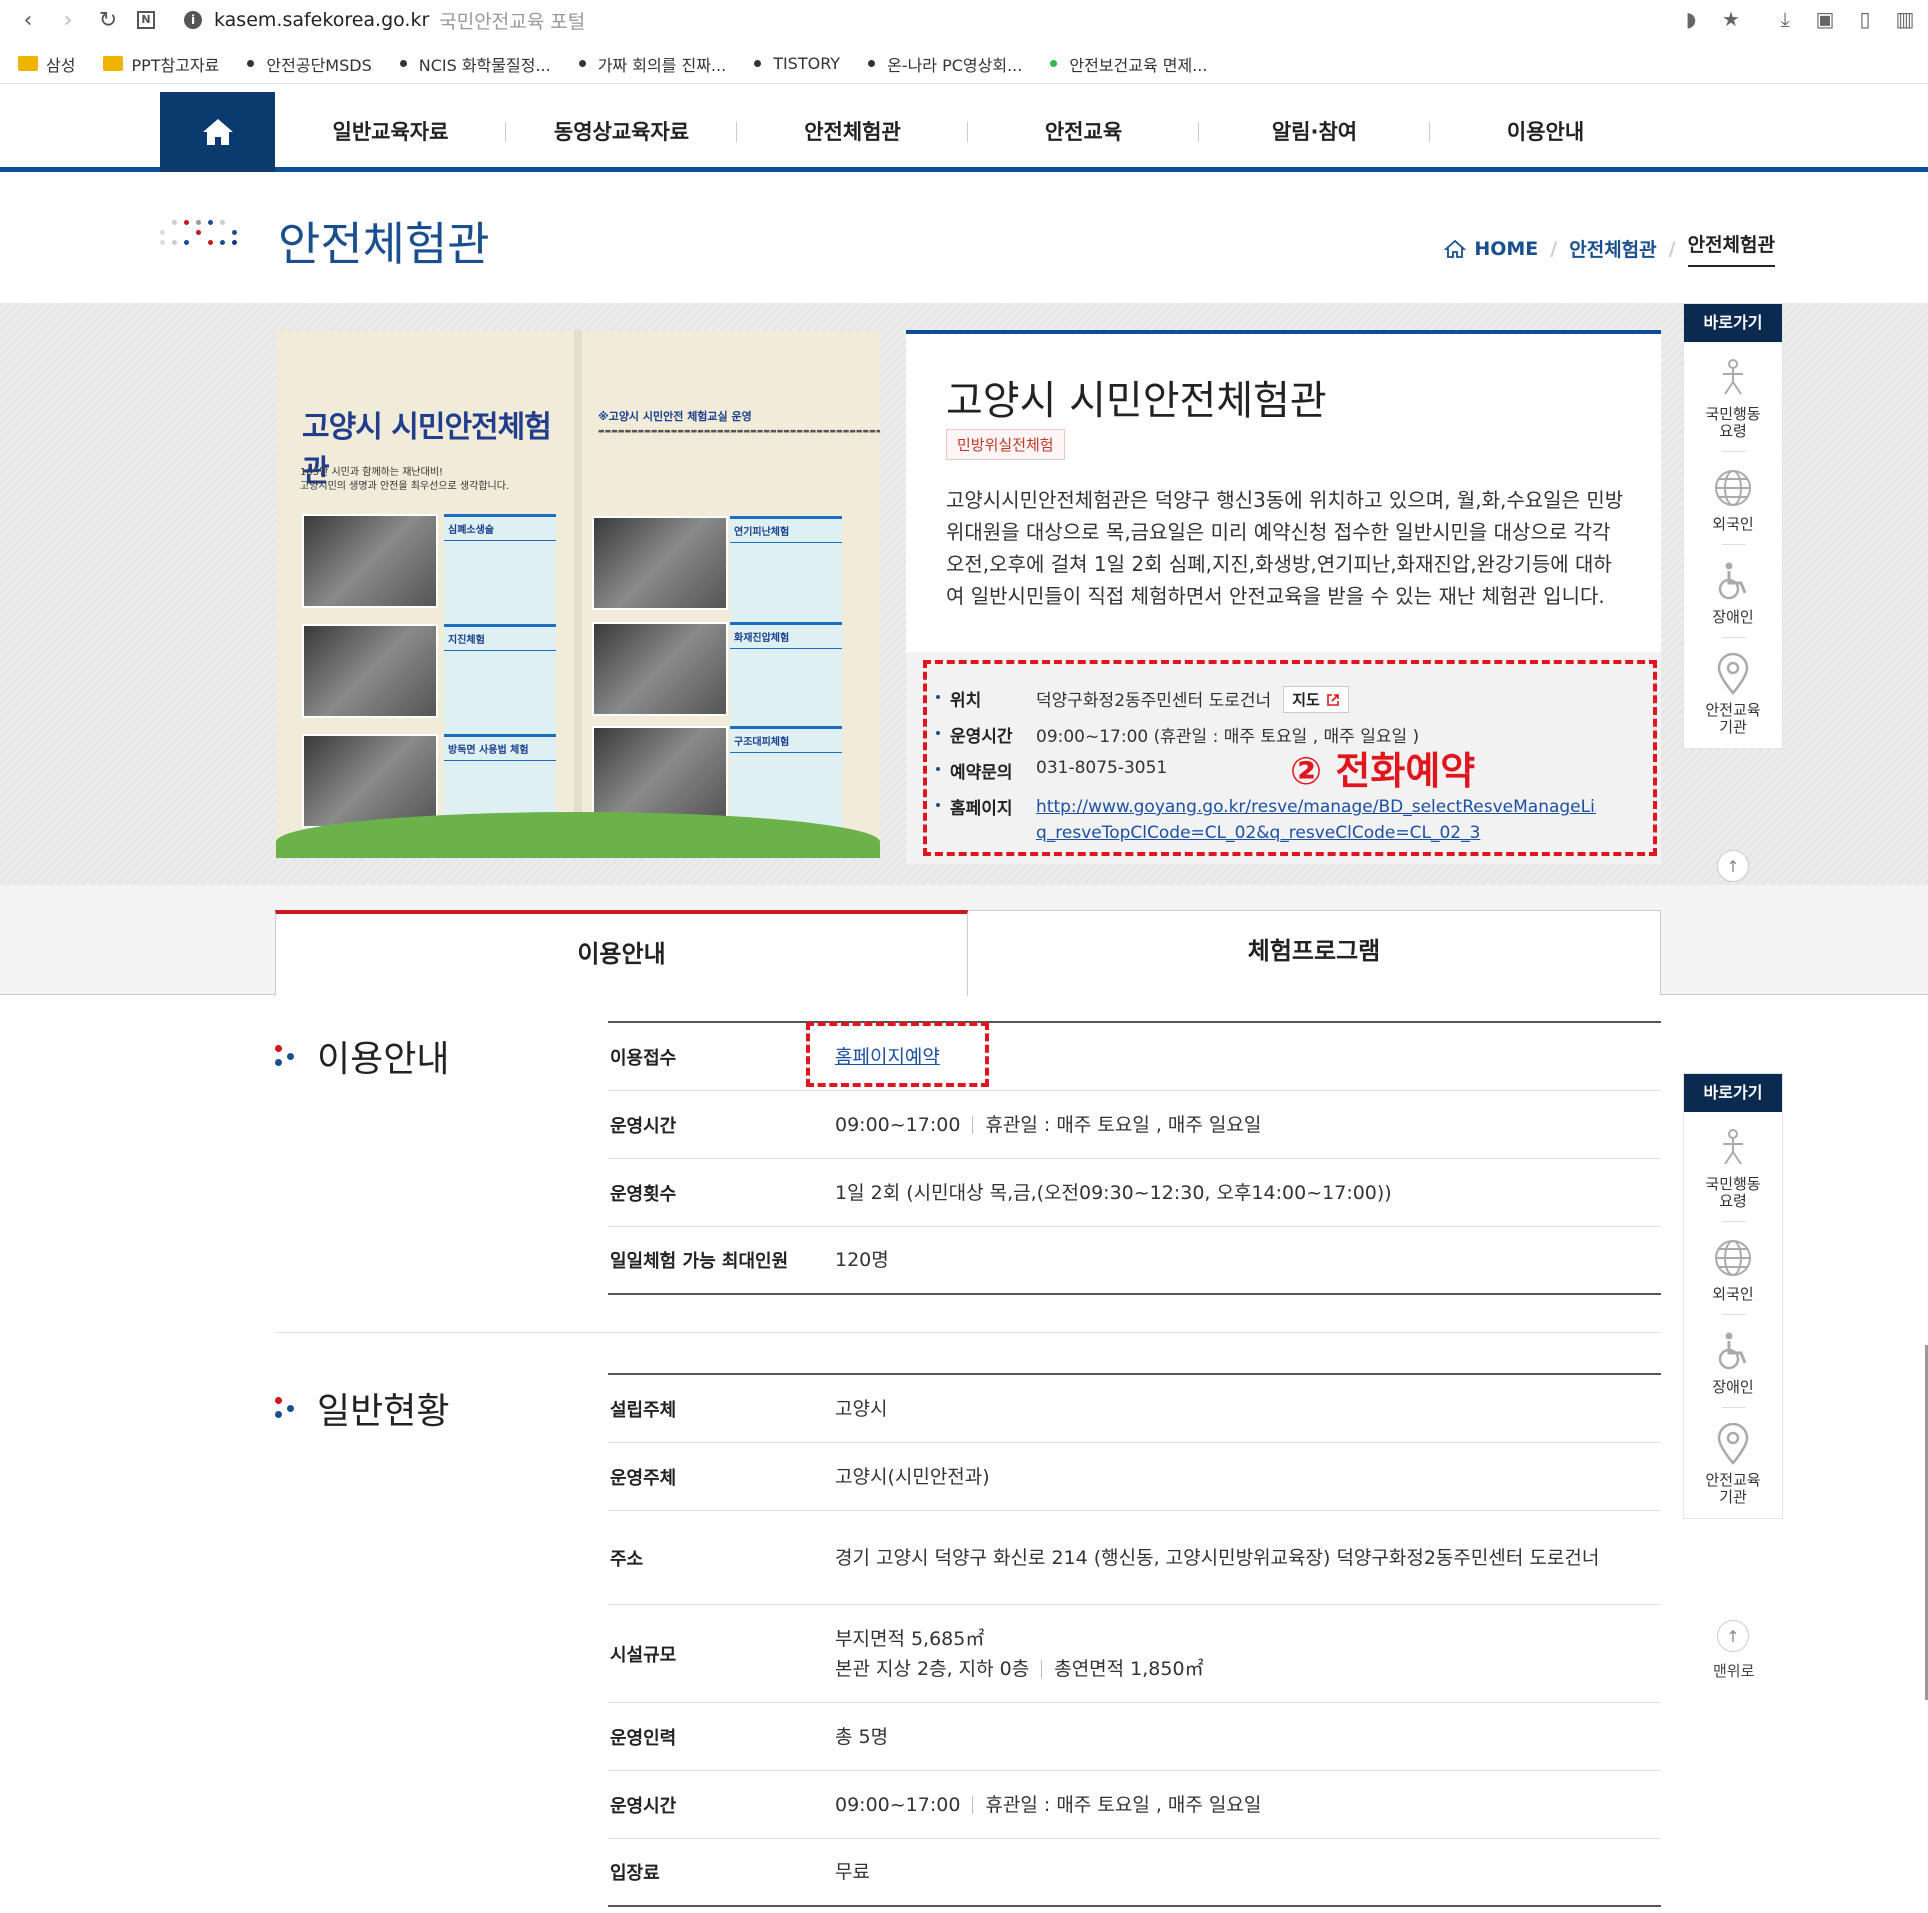 The height and width of the screenshot is (1913, 1928). What do you see at coordinates (1905, 19) in the screenshot?
I see `sidebar-icon: ▥` at bounding box center [1905, 19].